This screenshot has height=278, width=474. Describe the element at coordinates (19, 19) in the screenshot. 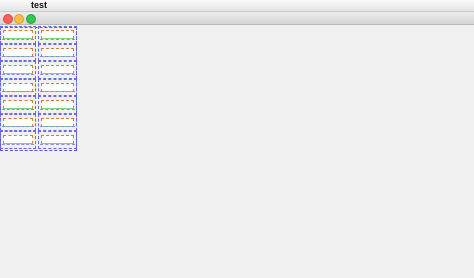

I see `minimize-window-button` at that location.